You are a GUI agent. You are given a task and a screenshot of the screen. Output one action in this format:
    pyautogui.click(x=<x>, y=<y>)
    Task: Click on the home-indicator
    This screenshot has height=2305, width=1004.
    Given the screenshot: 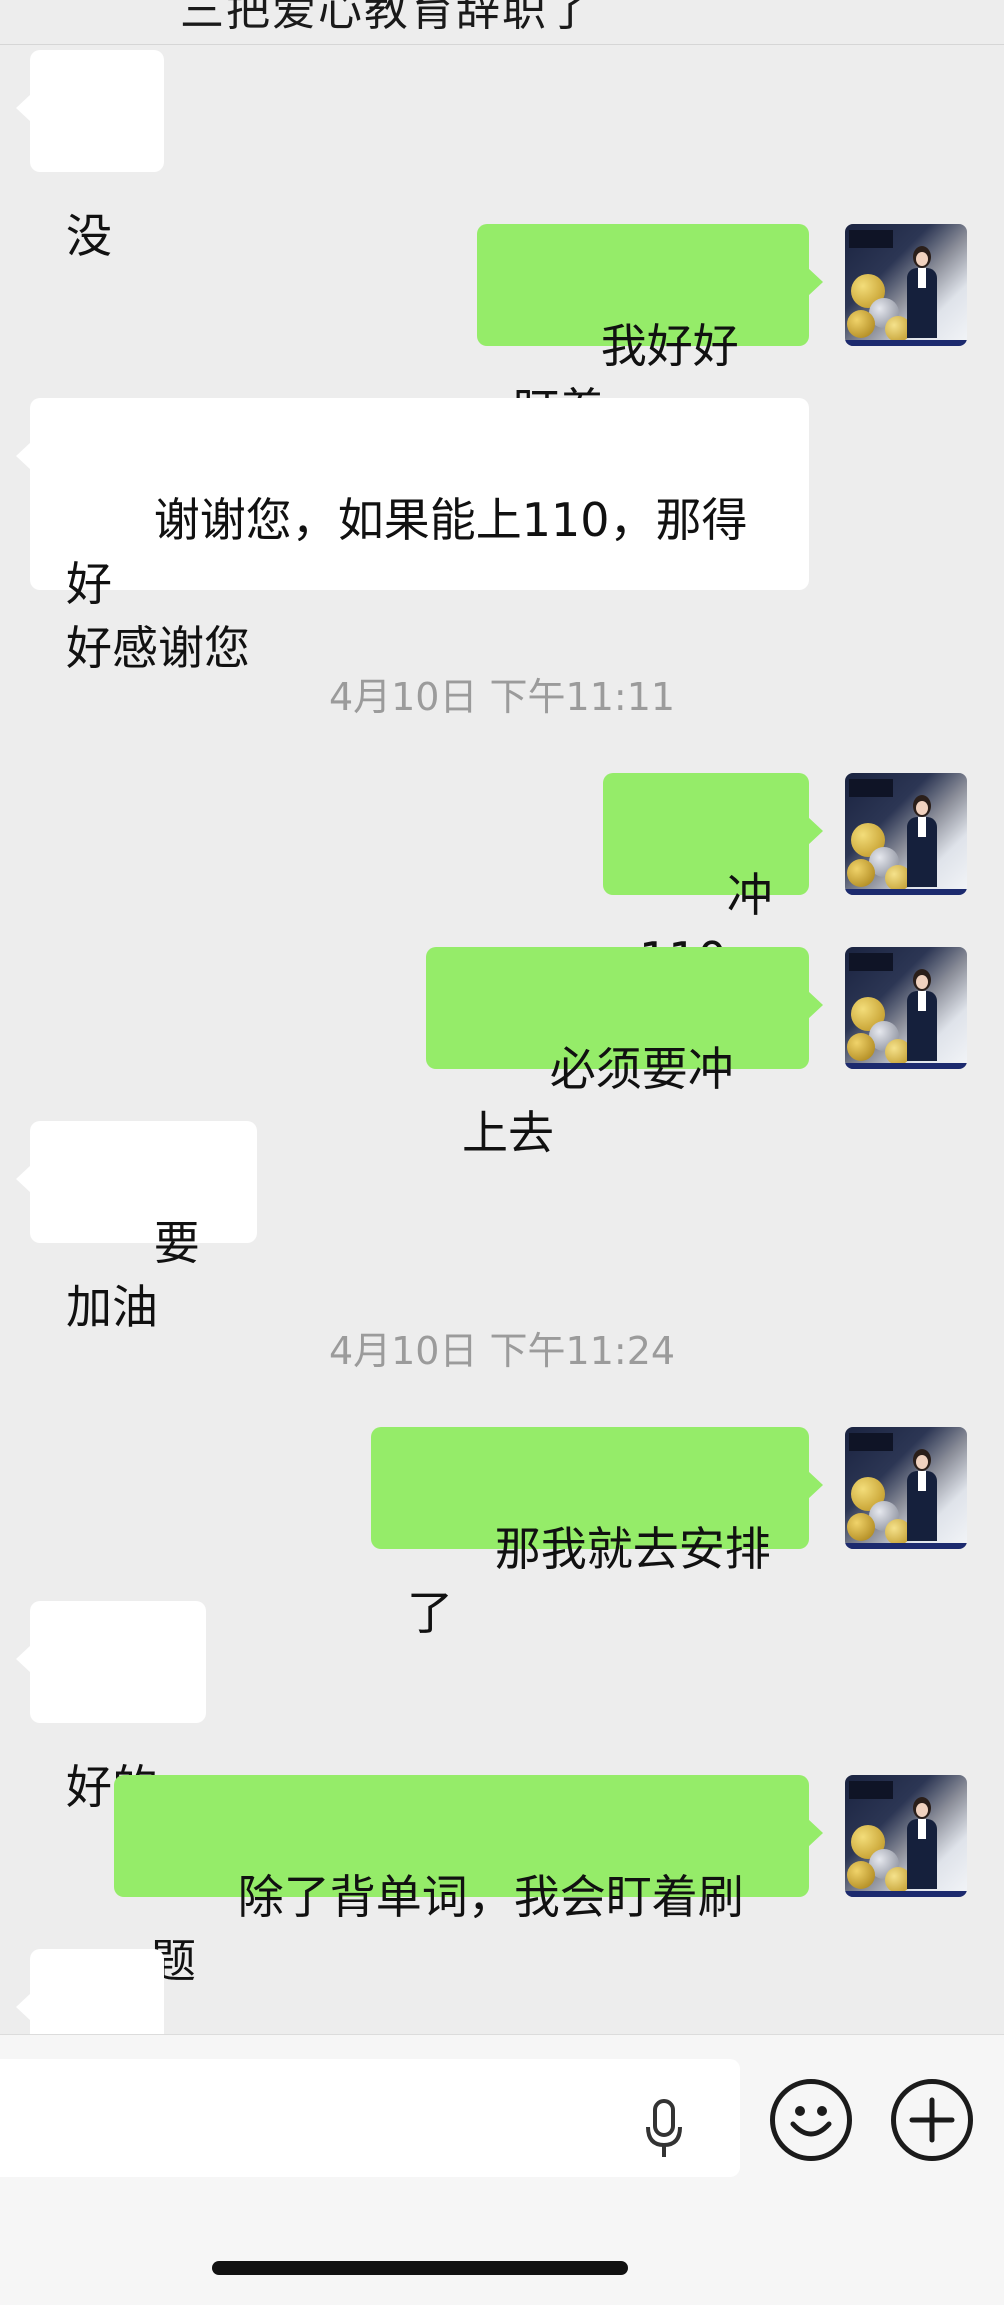 What is the action you would take?
    pyautogui.click(x=420, y=2268)
    